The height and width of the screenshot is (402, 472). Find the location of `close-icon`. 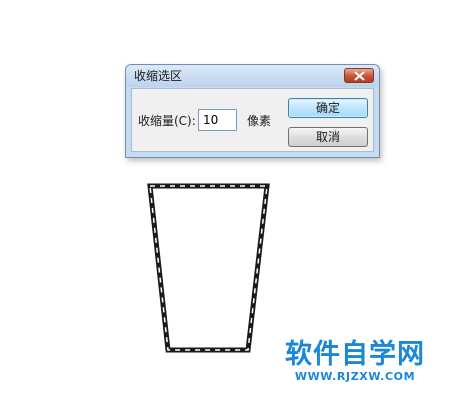

close-icon is located at coordinates (359, 76).